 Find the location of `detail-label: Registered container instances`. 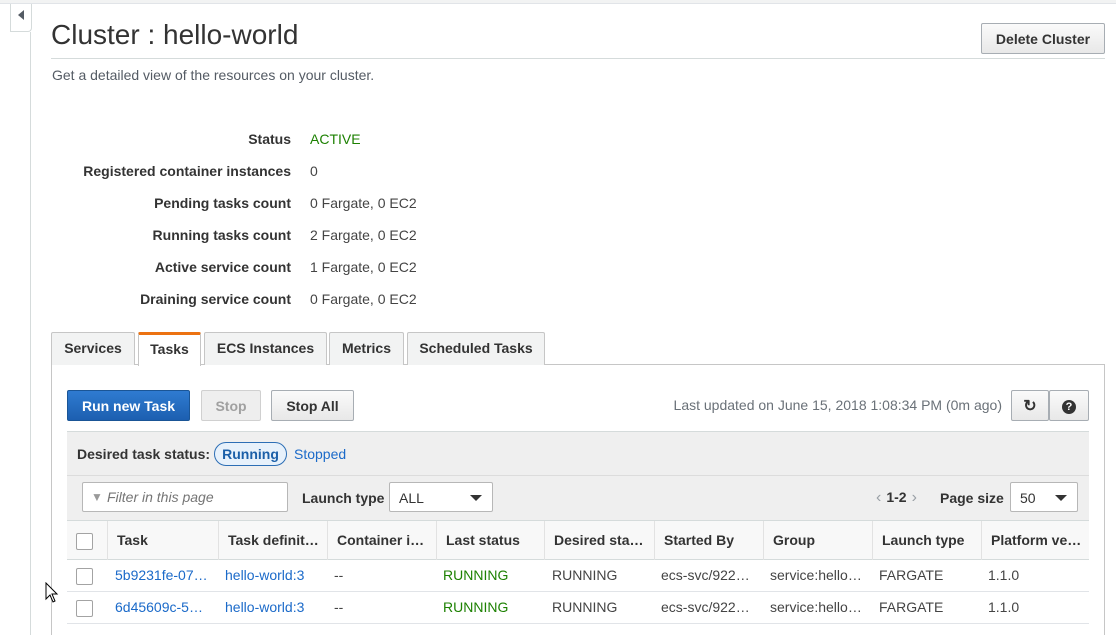

detail-label: Registered container instances is located at coordinates (187, 171).